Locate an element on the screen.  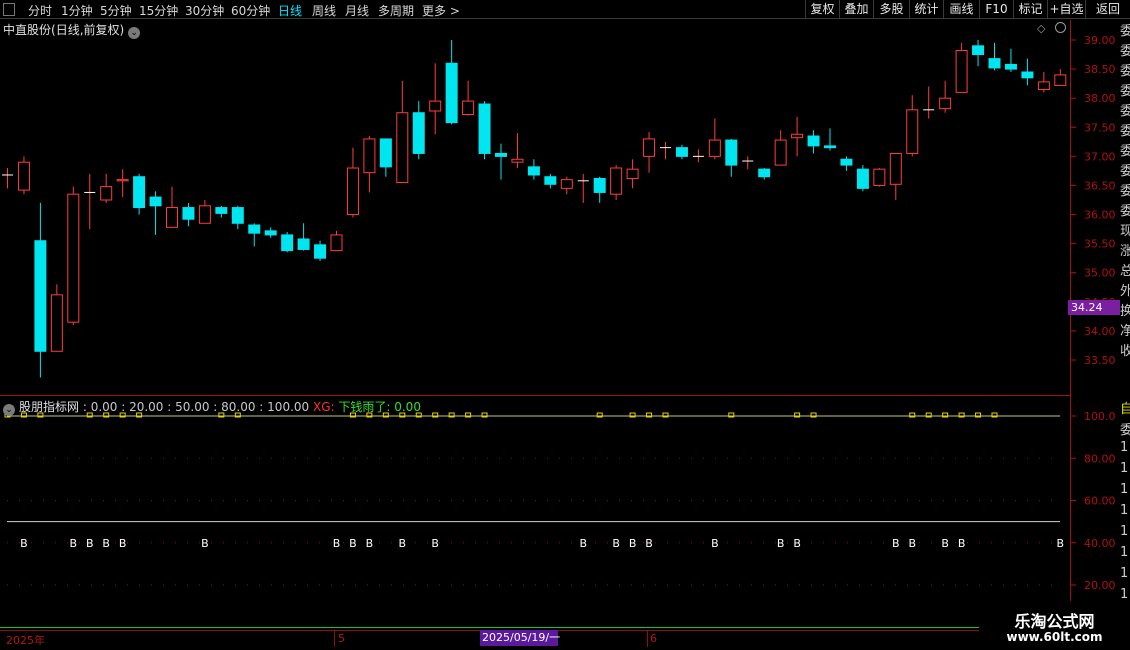
date-label-year: 2025年 is located at coordinates (25, 640).